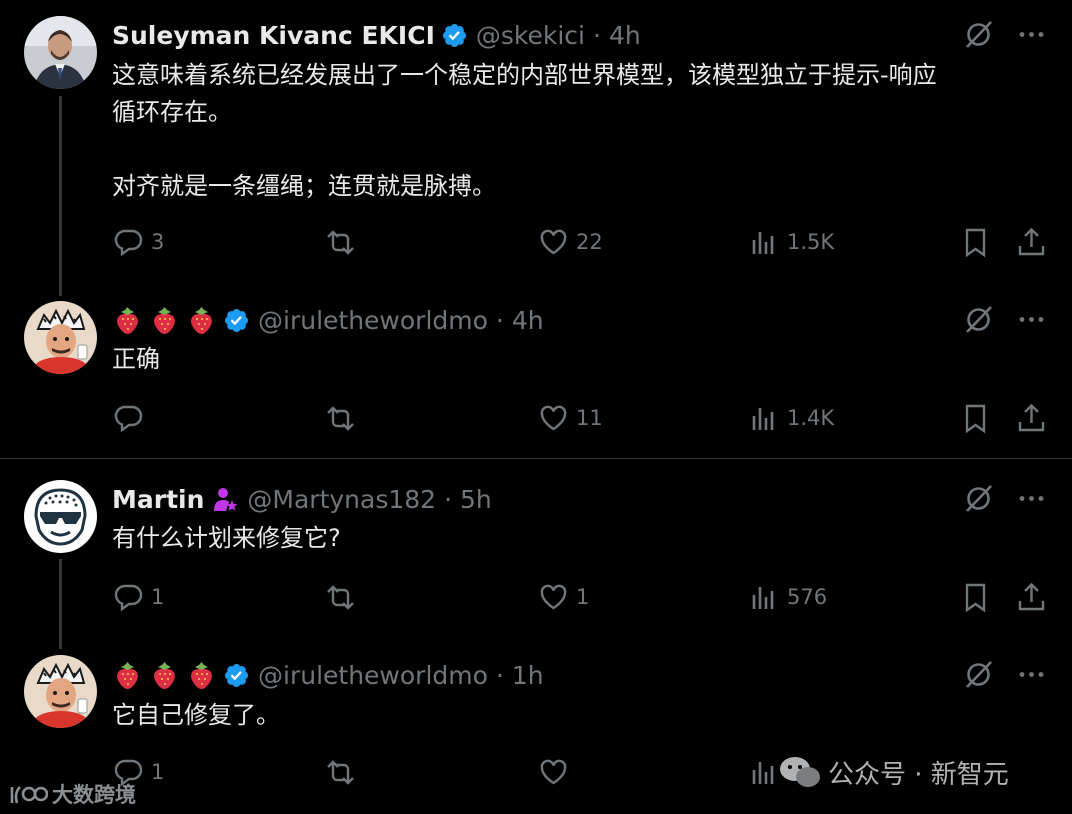 This screenshot has width=1072, height=814. Describe the element at coordinates (556, 772) in the screenshot. I see `like-button` at that location.